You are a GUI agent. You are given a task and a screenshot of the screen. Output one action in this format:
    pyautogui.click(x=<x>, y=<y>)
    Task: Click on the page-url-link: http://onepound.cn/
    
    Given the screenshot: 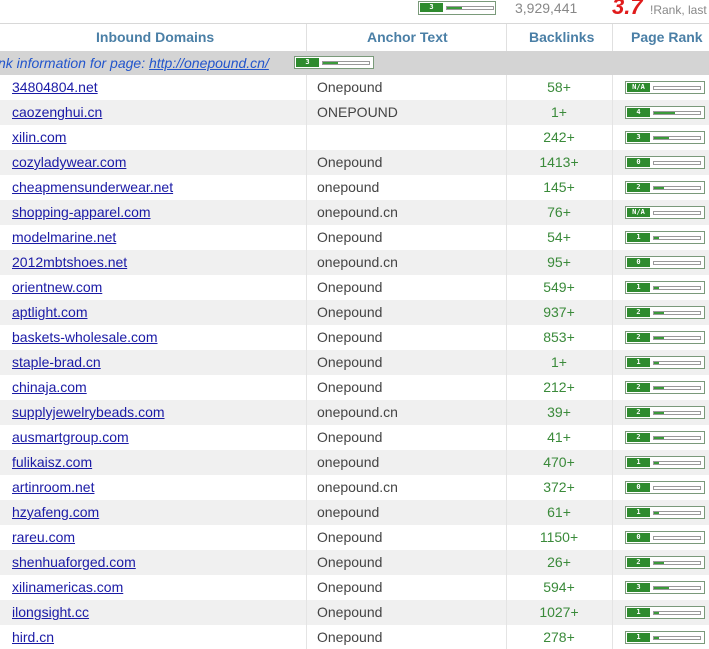 What is the action you would take?
    pyautogui.click(x=209, y=63)
    